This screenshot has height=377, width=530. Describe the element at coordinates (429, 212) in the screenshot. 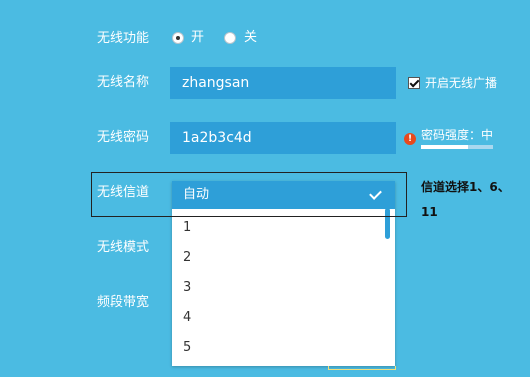

I see `channel-note-line2: 11` at that location.